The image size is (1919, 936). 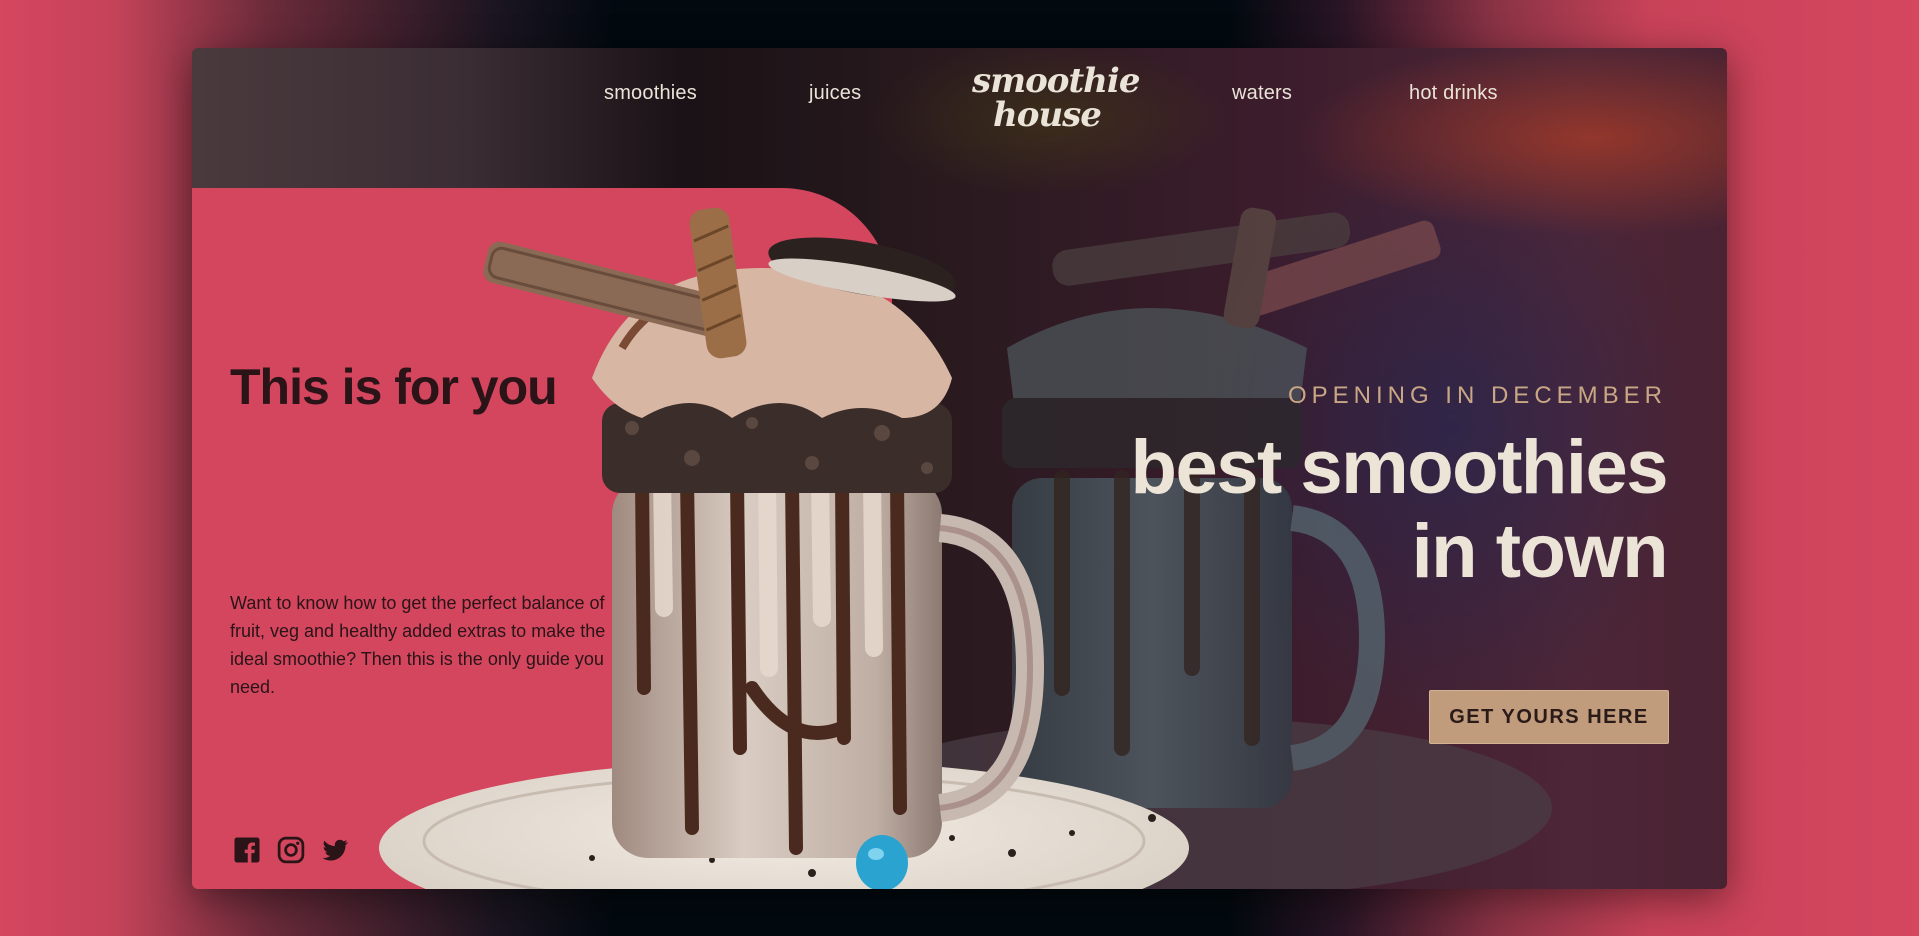 I want to click on instagram-icon, so click(x=291, y=850).